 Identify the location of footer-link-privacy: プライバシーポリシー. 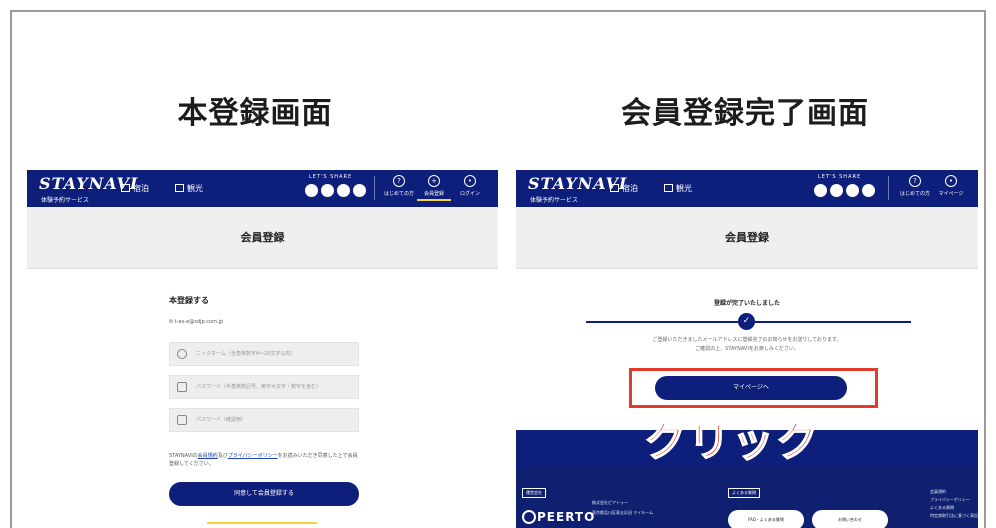
(954, 500).